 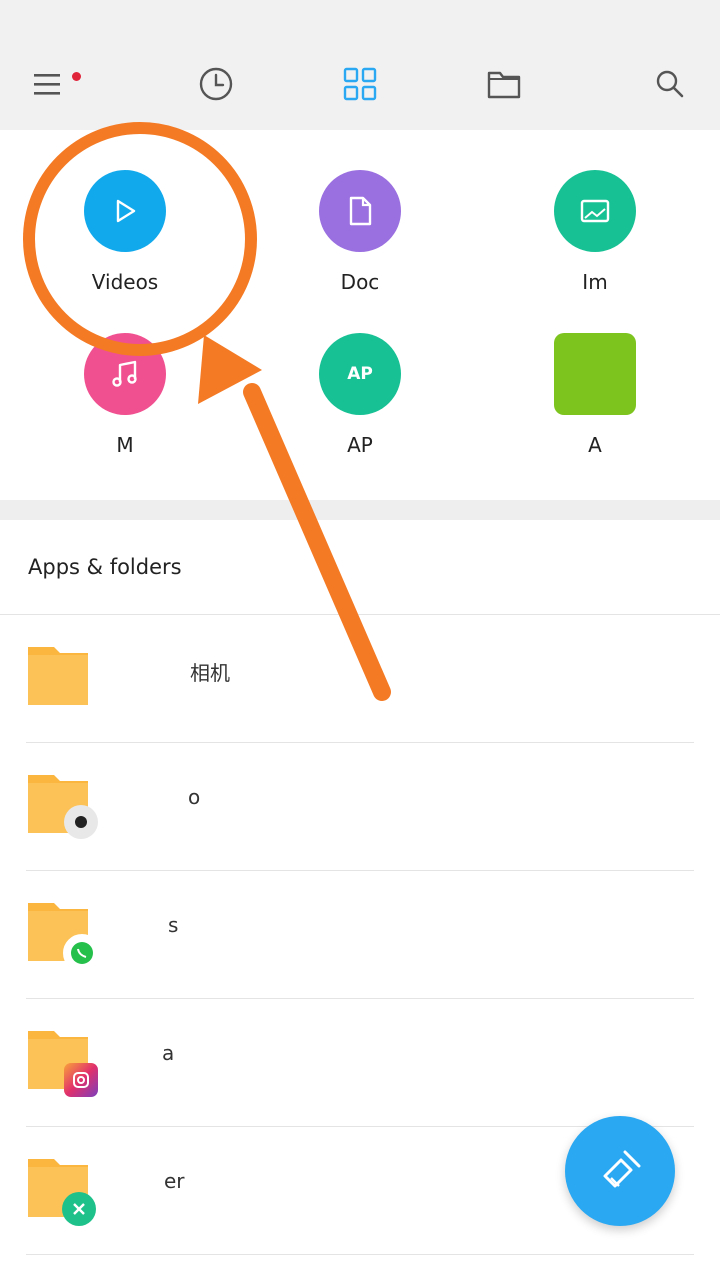 I want to click on row-divider, so click(x=360, y=1254).